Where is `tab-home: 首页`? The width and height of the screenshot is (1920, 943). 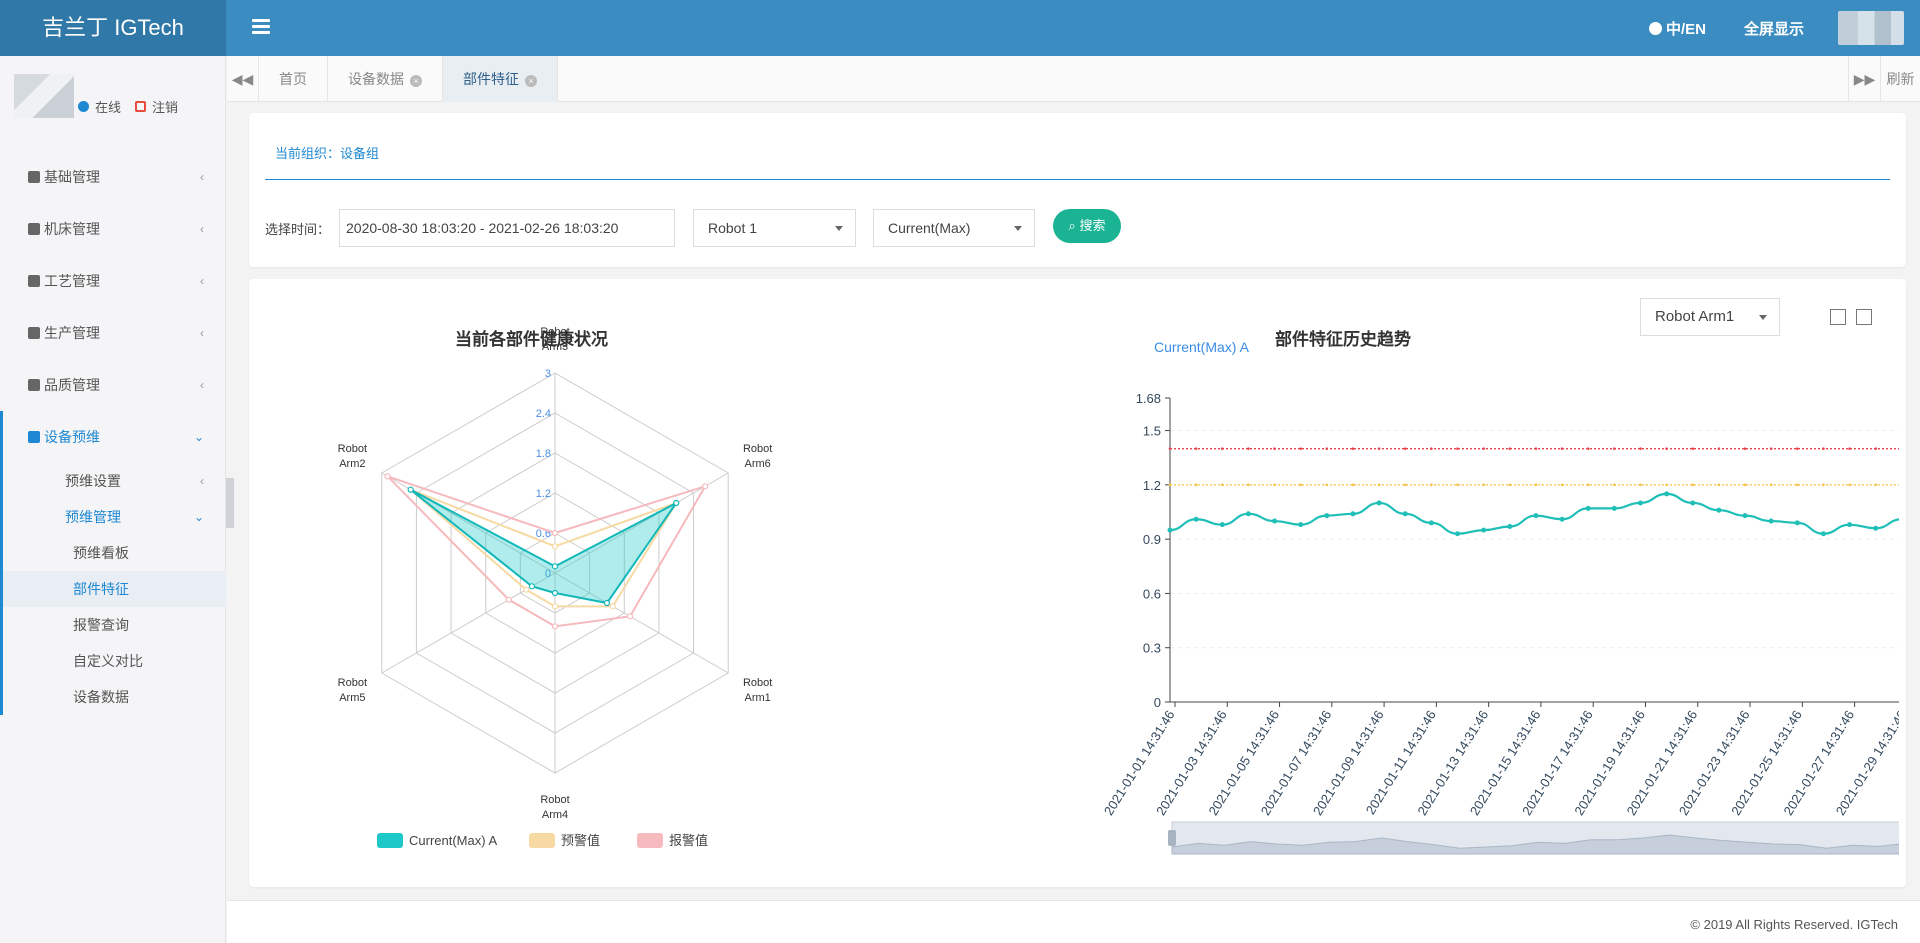 tab-home: 首页 is located at coordinates (293, 79).